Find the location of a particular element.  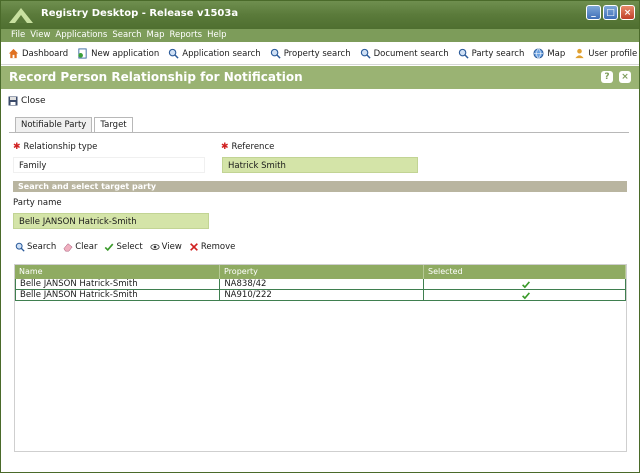

relationship-type-label-group: ✱ Relationship type is located at coordinates (55, 147).